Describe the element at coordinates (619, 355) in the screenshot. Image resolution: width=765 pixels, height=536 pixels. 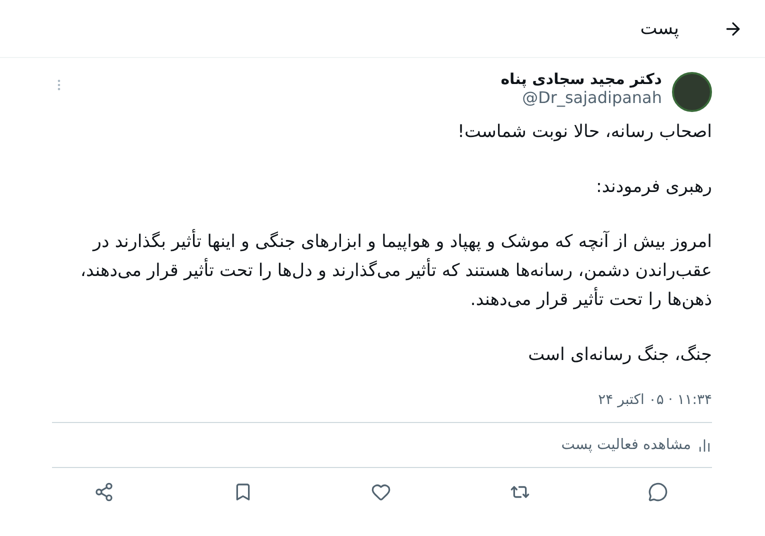
I see `post-text: جنگ، جنگ رسانه‌ای است` at that location.